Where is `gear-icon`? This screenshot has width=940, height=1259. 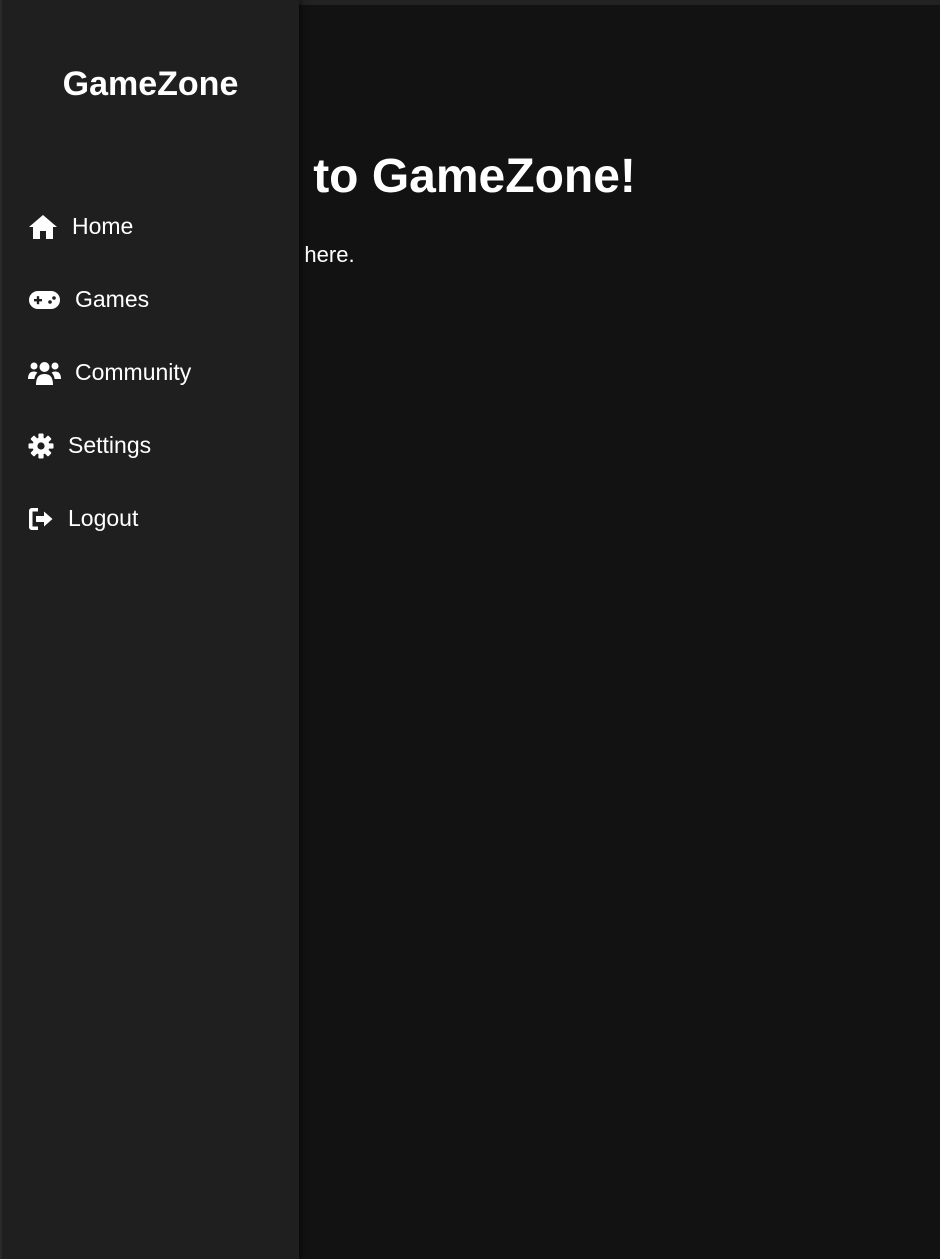 gear-icon is located at coordinates (41, 446).